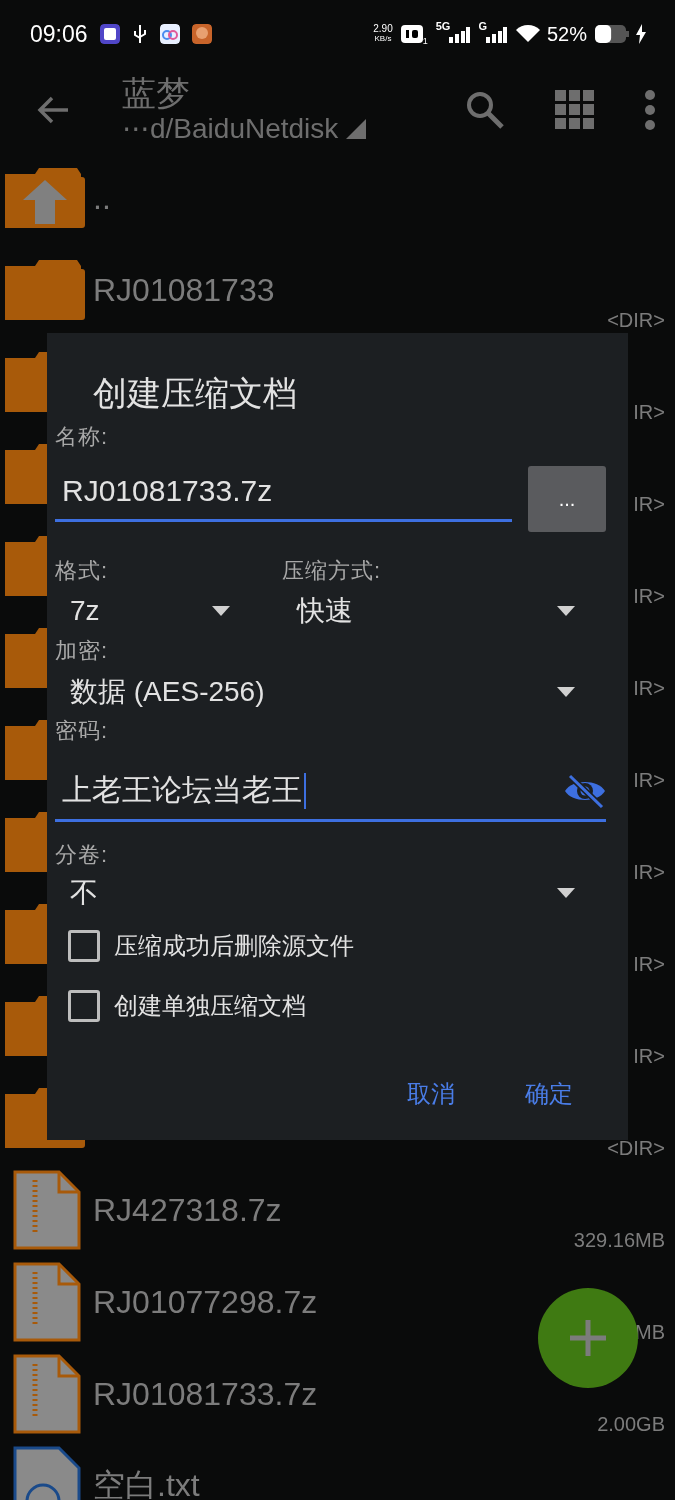  I want to click on field-label: 加密:, so click(82, 651).